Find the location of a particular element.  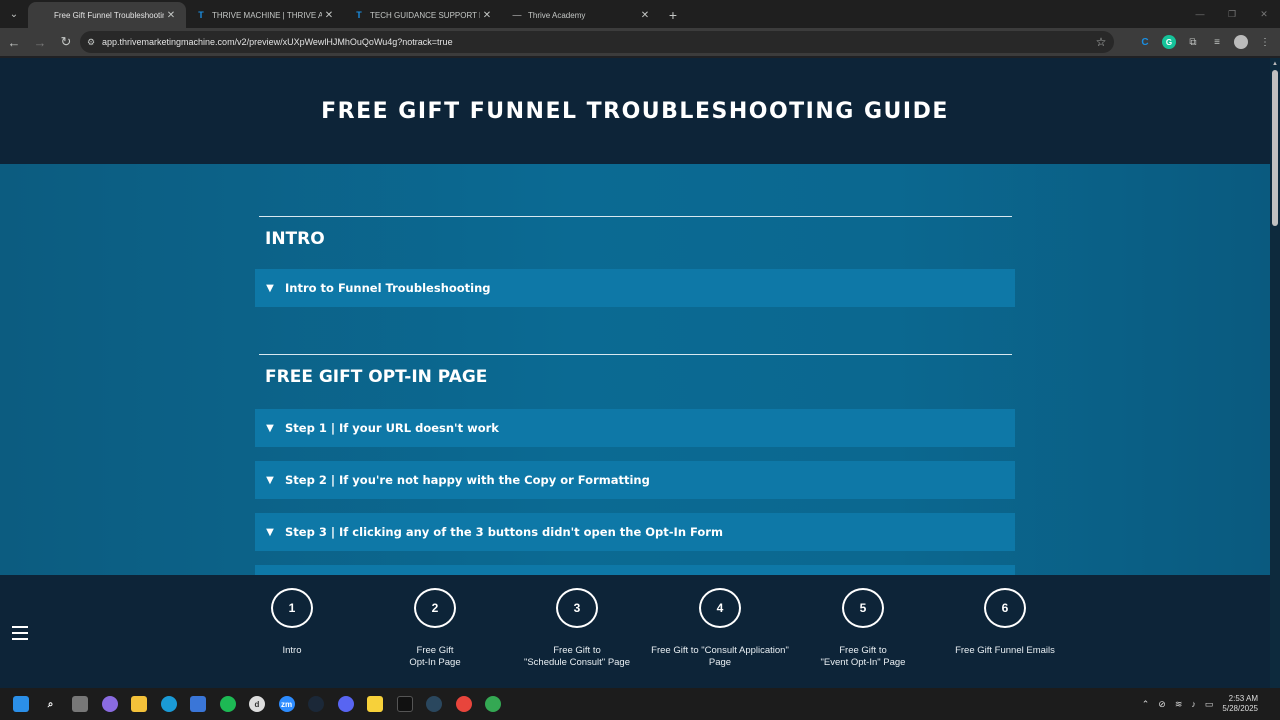

chrome-icon is located at coordinates (464, 704).